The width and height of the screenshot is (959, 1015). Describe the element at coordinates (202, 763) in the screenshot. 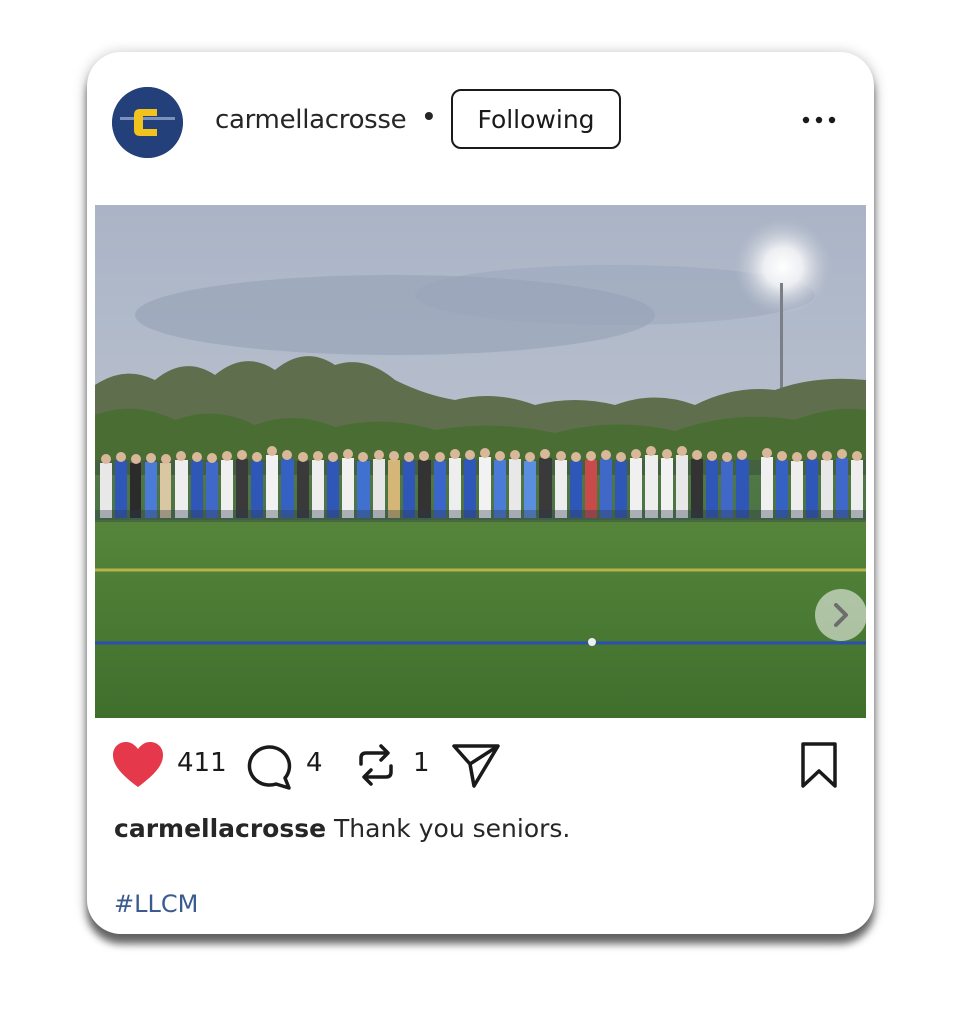

I see `like-count: 411` at that location.